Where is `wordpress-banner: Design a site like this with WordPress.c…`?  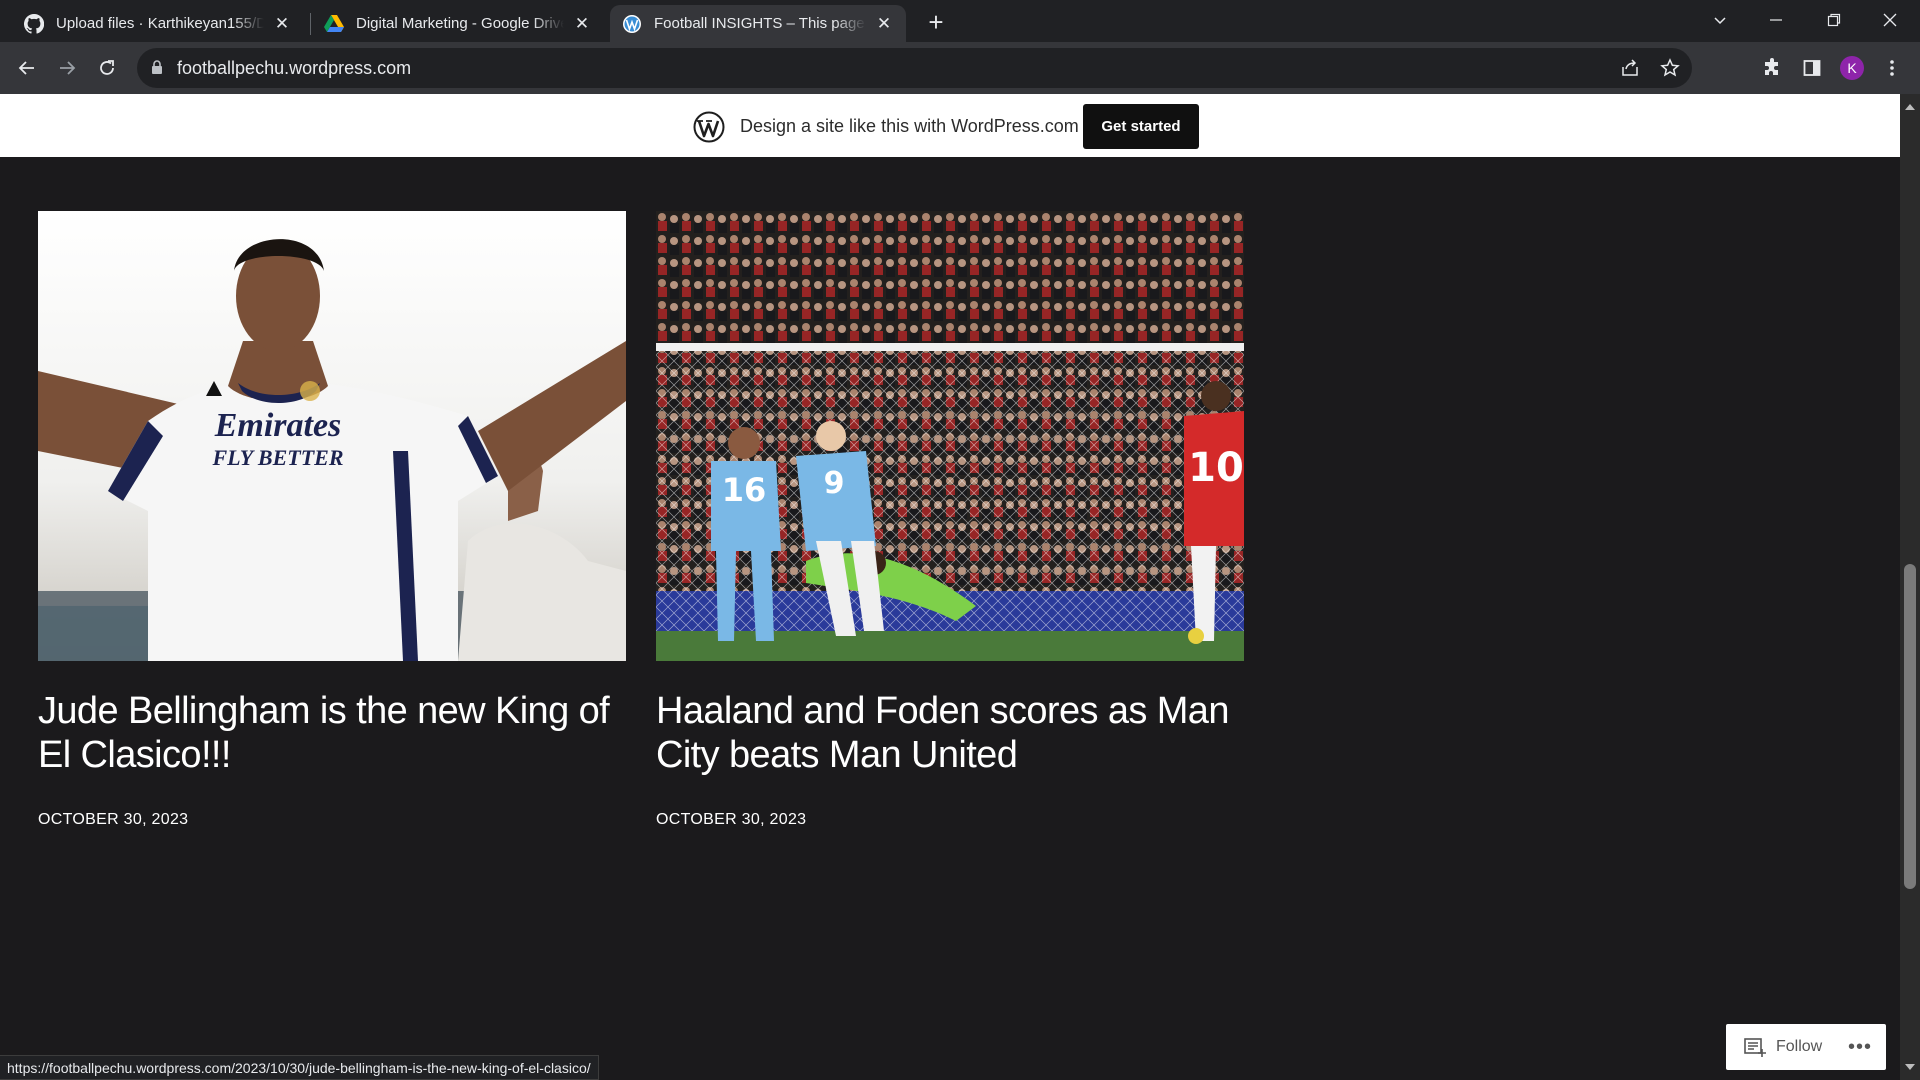 wordpress-banner: Design a site like this with WordPress.c… is located at coordinates (950, 125).